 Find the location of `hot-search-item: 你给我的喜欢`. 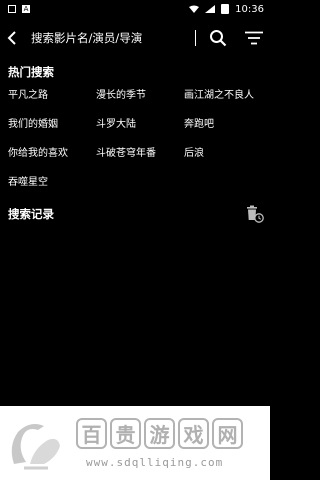

hot-search-item: 你给我的喜欢 is located at coordinates (52, 154).